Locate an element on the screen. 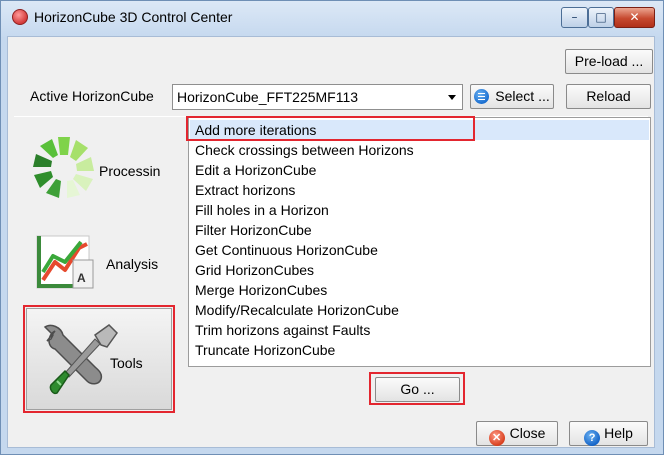 The image size is (664, 455). category-tools-label: Tools is located at coordinates (126, 363).